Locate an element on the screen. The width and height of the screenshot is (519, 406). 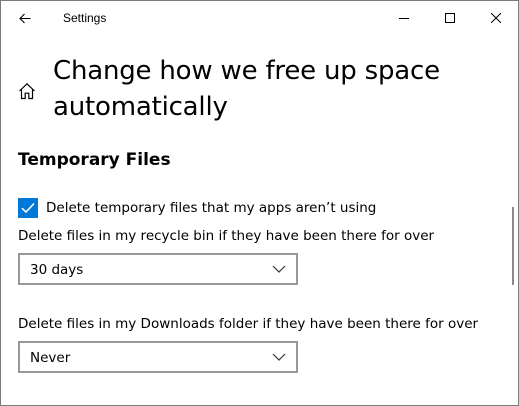
recycle-bin-selected-value: 30 days is located at coordinates (57, 270).